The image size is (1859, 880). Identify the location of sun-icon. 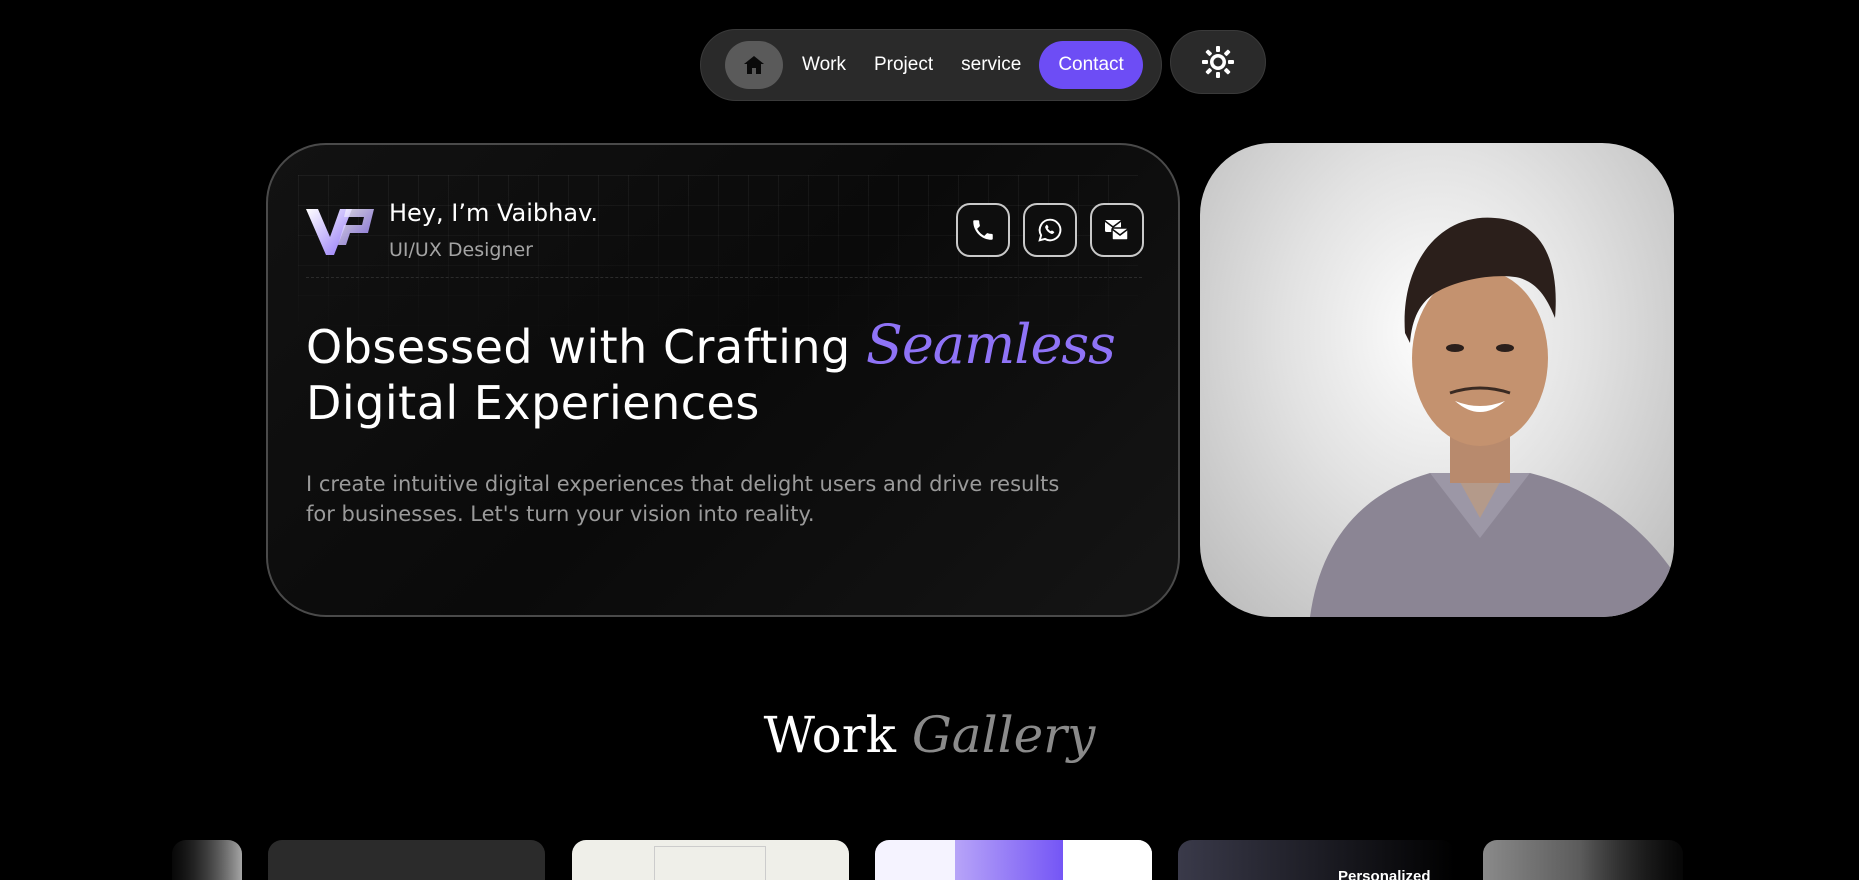
(1218, 62).